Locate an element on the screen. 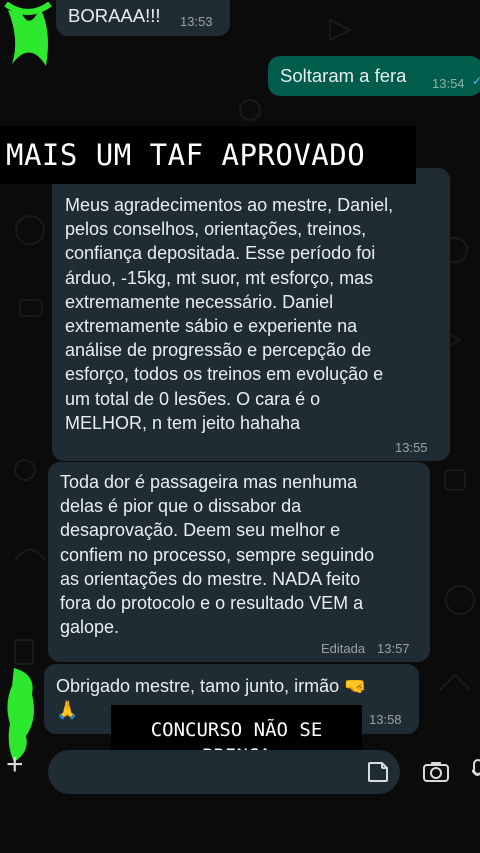  story-caption-top: MAIS UM TAF APROVADO is located at coordinates (208, 155).